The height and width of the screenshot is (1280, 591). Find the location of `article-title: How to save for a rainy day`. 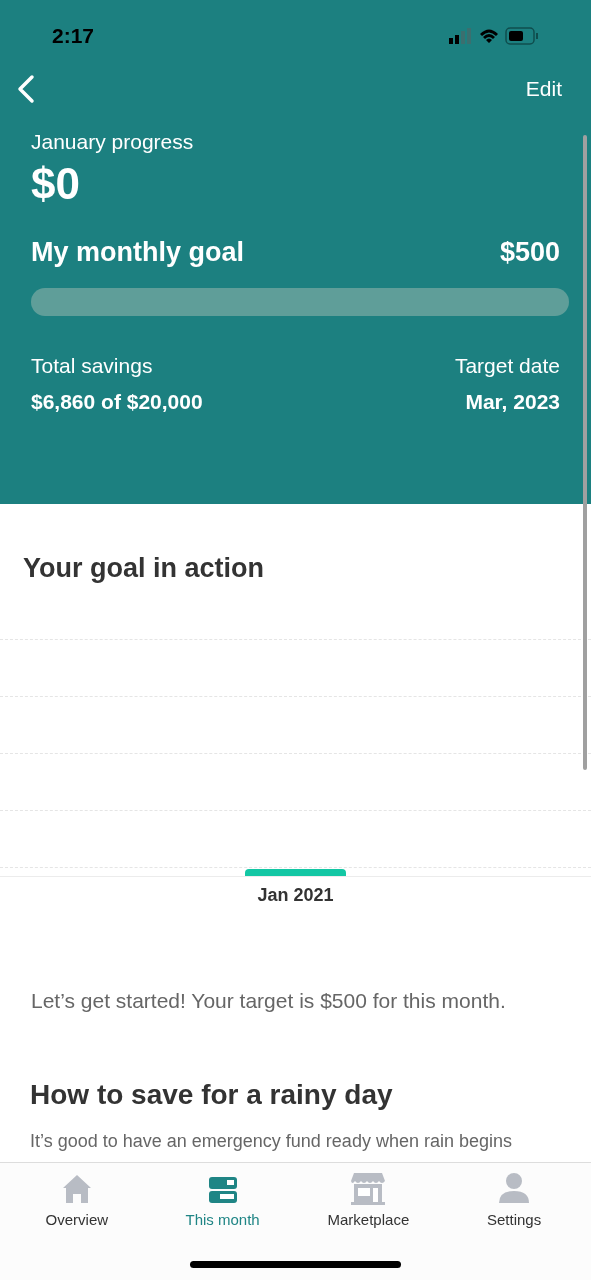

article-title: How to save for a rainy day is located at coordinates (211, 1095).